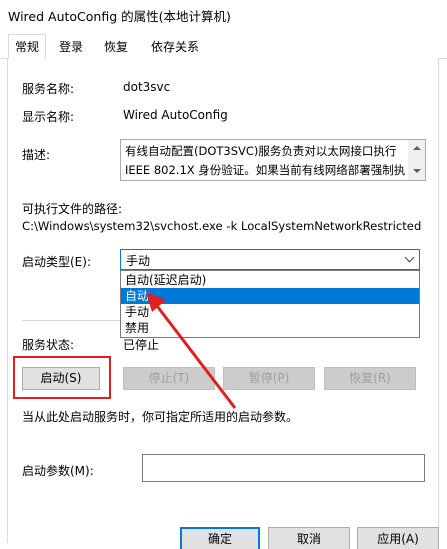  What do you see at coordinates (270, 259) in the screenshot?
I see `startup-type-select: 手动` at bounding box center [270, 259].